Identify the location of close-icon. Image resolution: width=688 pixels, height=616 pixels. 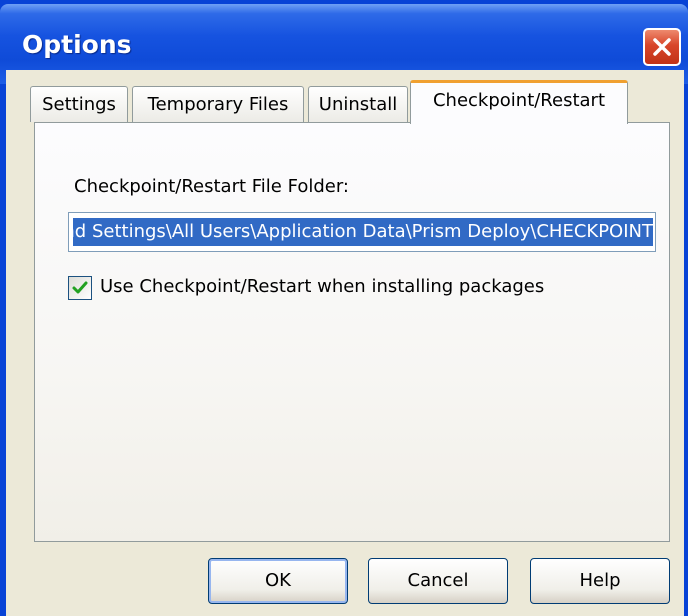
(662, 47).